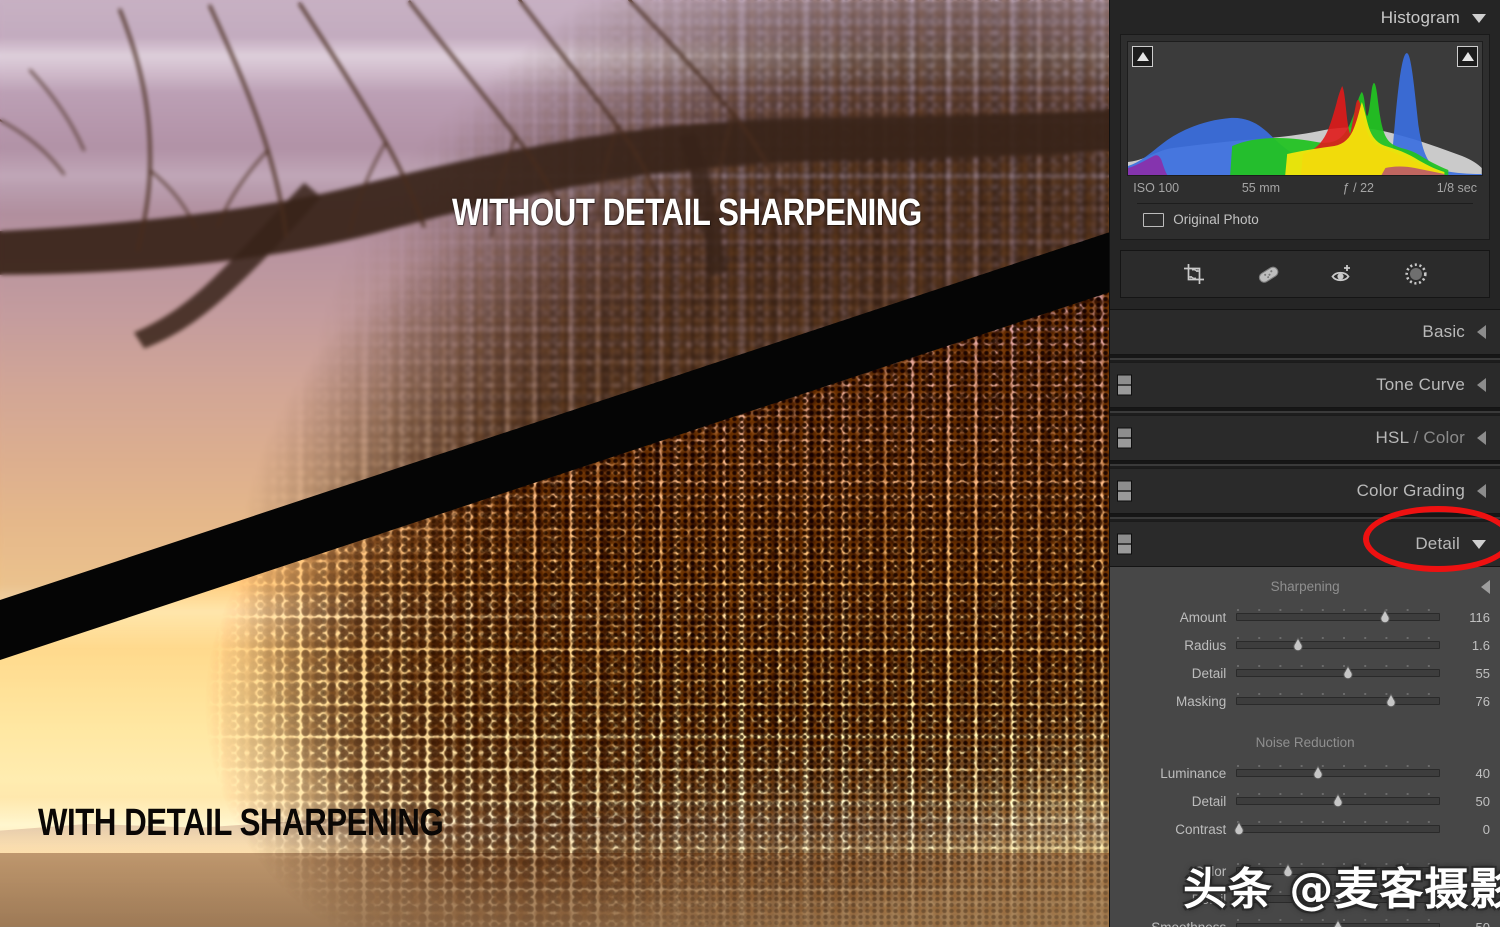 This screenshot has width=1500, height=927. Describe the element at coordinates (1156, 188) in the screenshot. I see `exif-iso: ISO 100` at that location.